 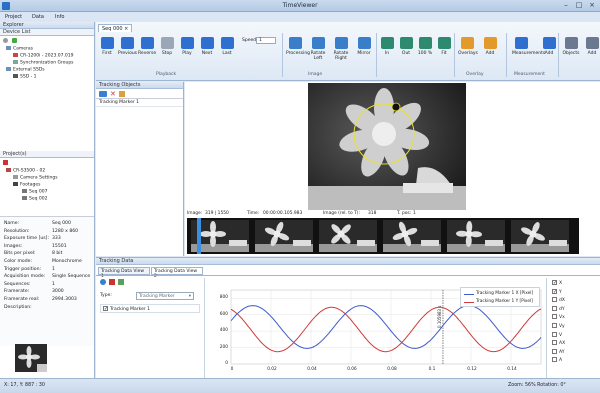 I want to click on channel-ax: AX, so click(x=558, y=343).